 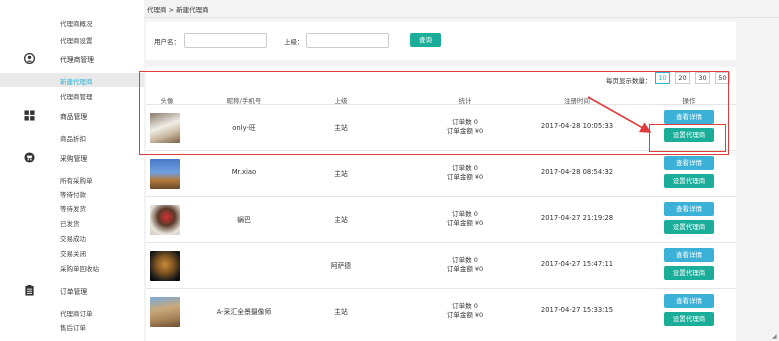 I want to click on sidebar-item-after-sale-orders: 售后订单, so click(x=73, y=327).